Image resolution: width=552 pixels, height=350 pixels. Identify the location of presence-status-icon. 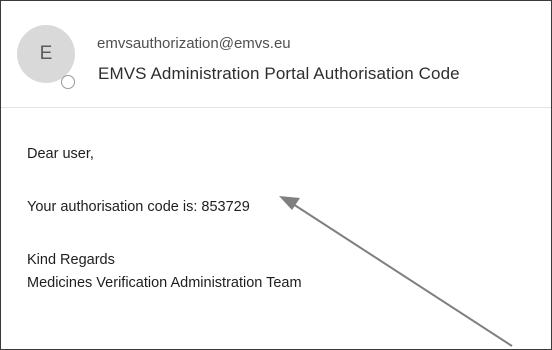
(68, 82).